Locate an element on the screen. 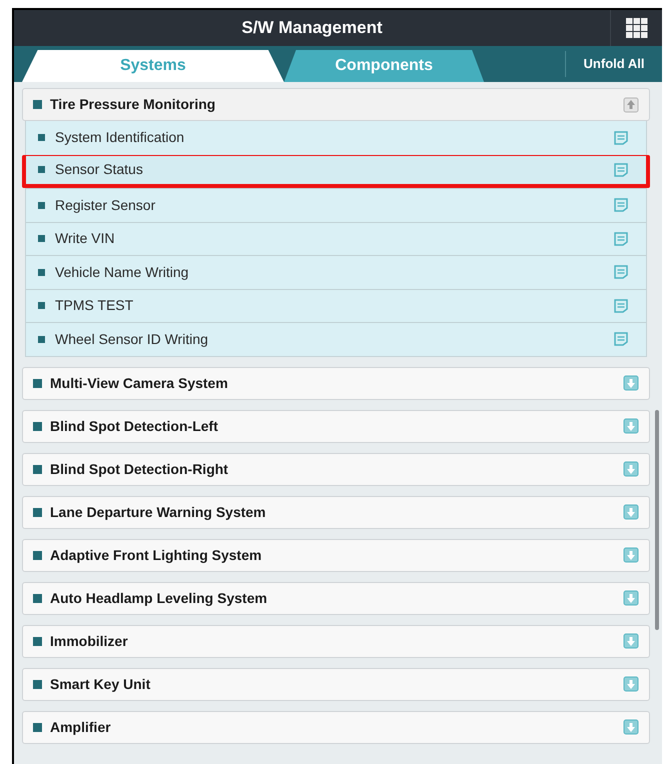  group-title: Amplifier is located at coordinates (81, 727).